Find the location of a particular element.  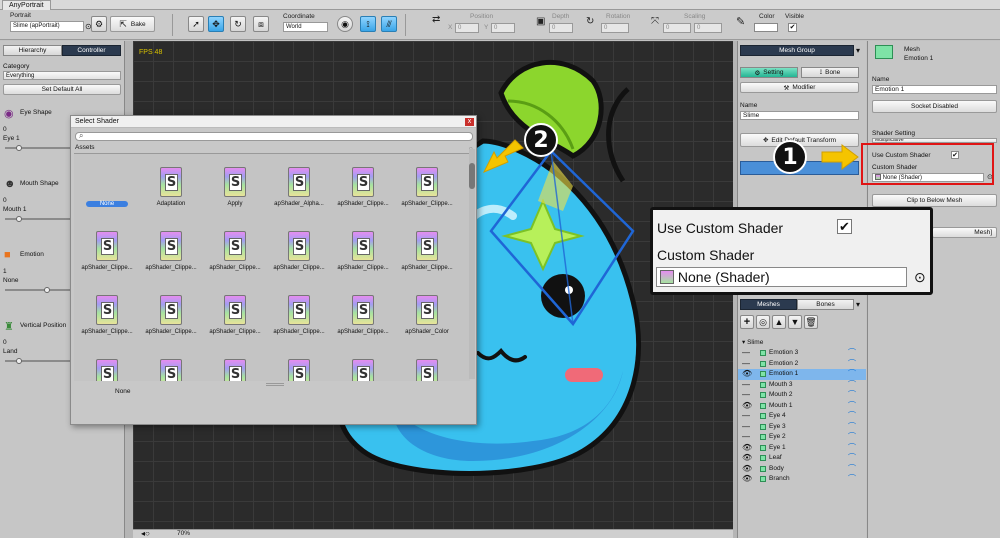

annotation-overlay is located at coordinates (670, 156).